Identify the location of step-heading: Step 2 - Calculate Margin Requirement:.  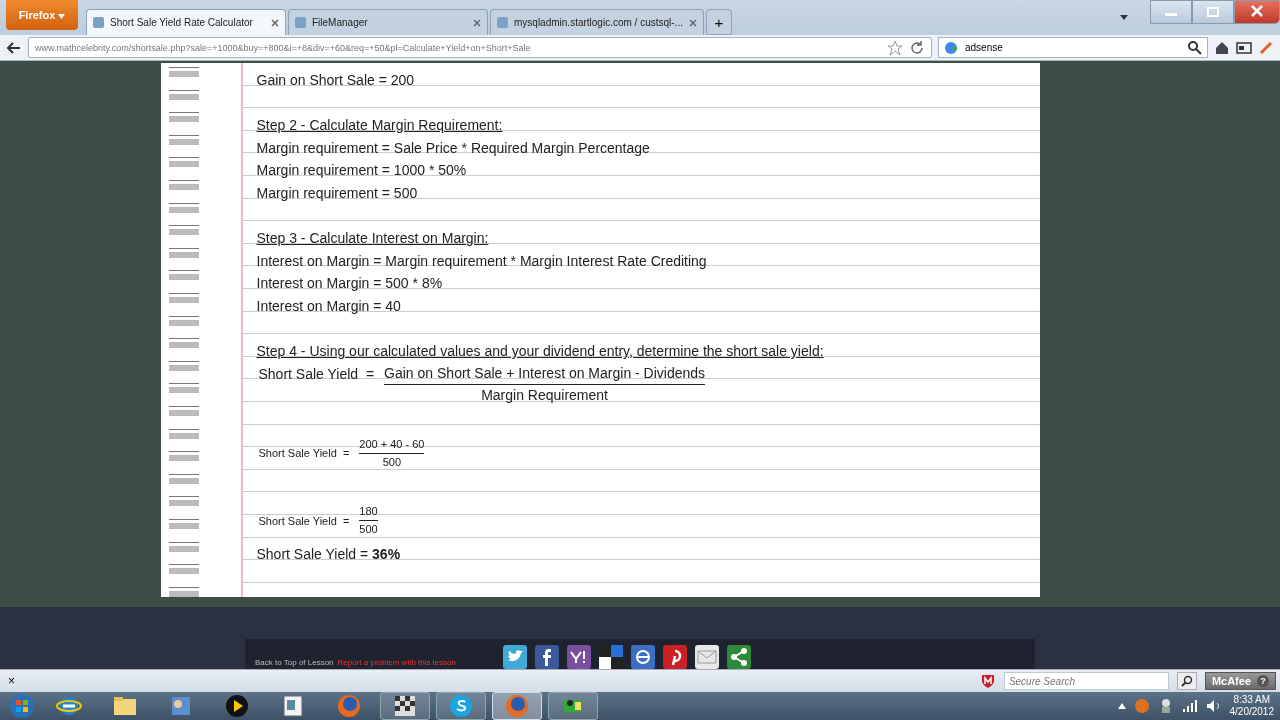
(379, 126).